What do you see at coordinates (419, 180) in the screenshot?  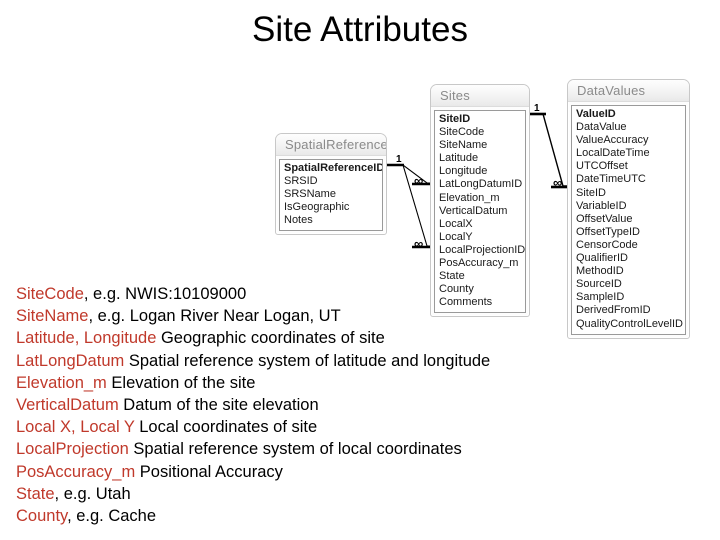 I see `cardinality-label-many-latlongdatum: ∞` at bounding box center [419, 180].